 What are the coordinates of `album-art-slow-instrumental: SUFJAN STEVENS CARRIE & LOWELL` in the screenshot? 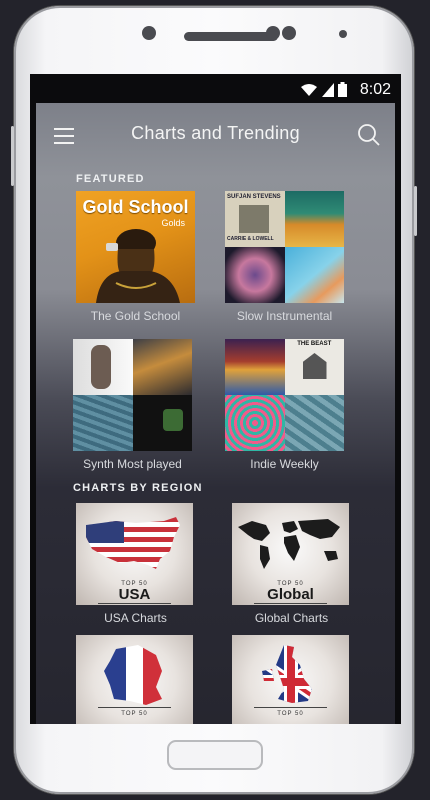 It's located at (284, 247).